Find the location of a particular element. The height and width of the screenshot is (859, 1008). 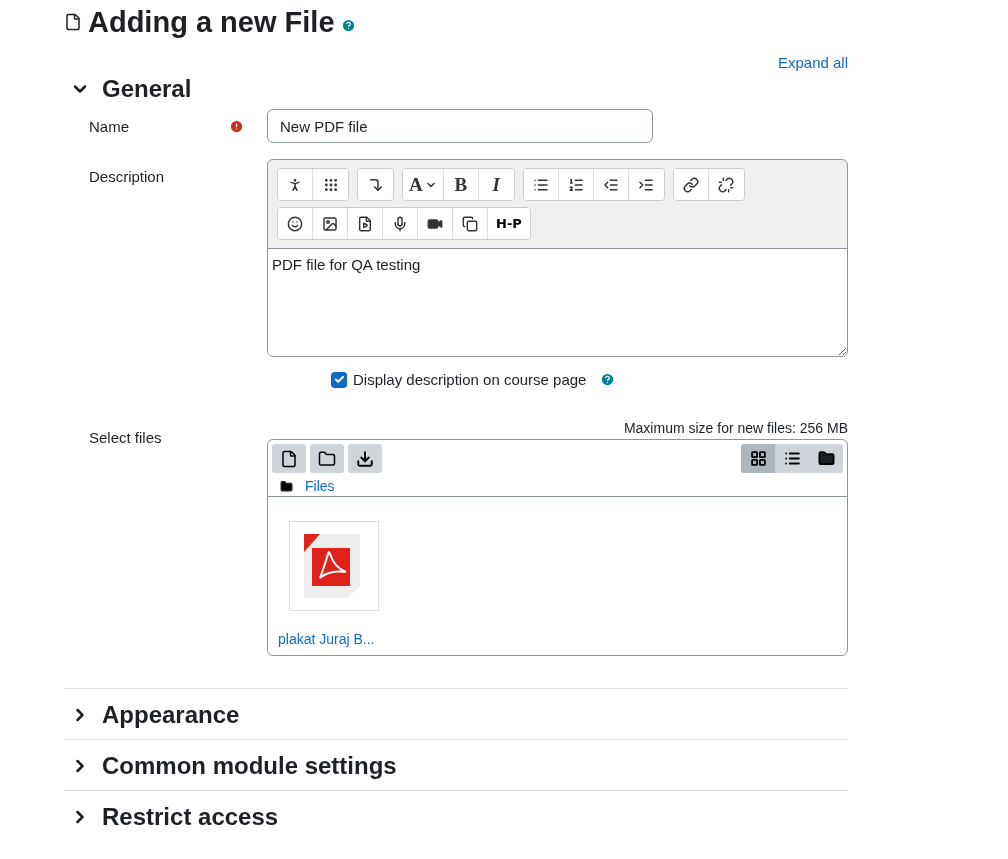

field-label: Description is located at coordinates (127, 176).